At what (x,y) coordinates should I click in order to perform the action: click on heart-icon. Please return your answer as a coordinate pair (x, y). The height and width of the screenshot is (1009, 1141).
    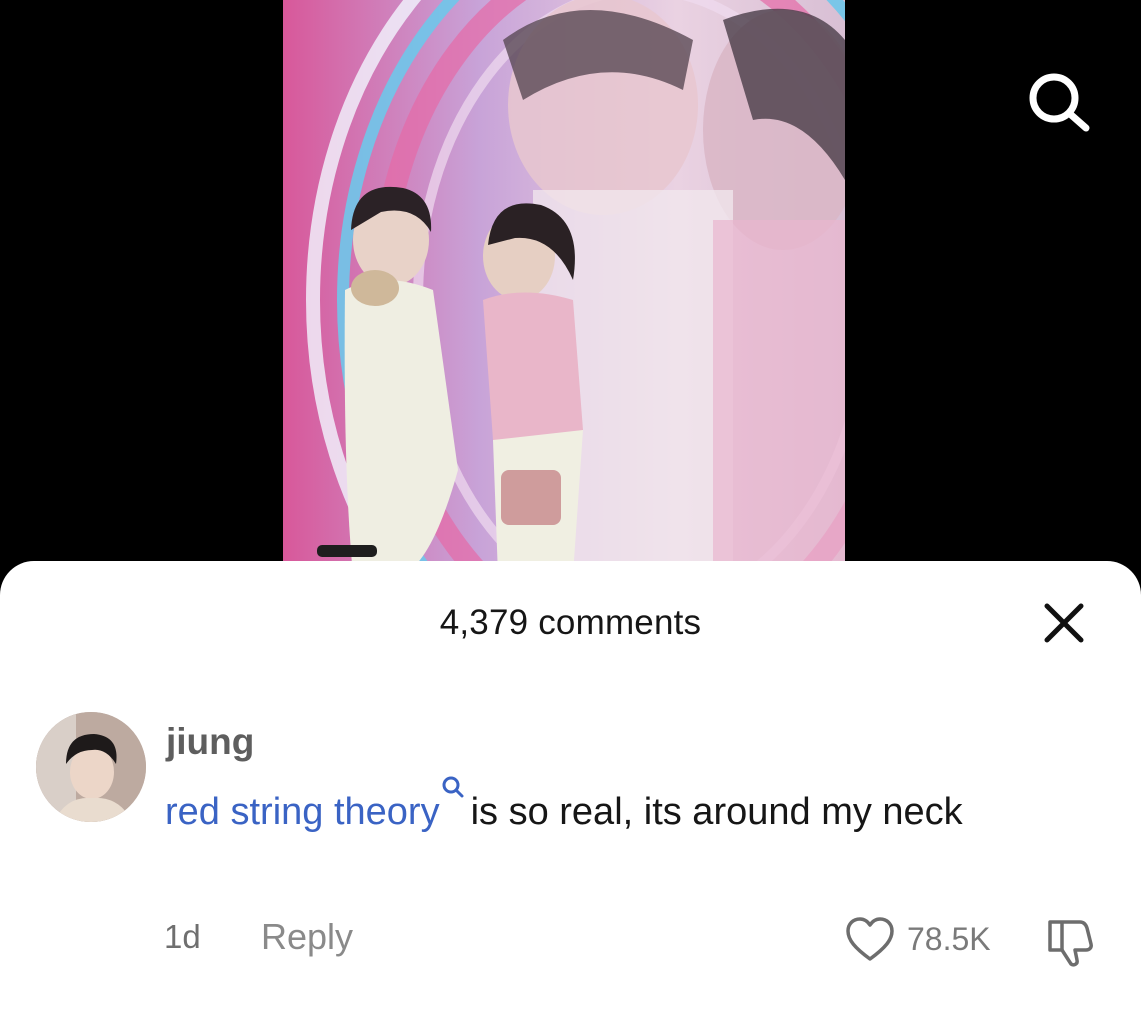
    Looking at the image, I should click on (870, 939).